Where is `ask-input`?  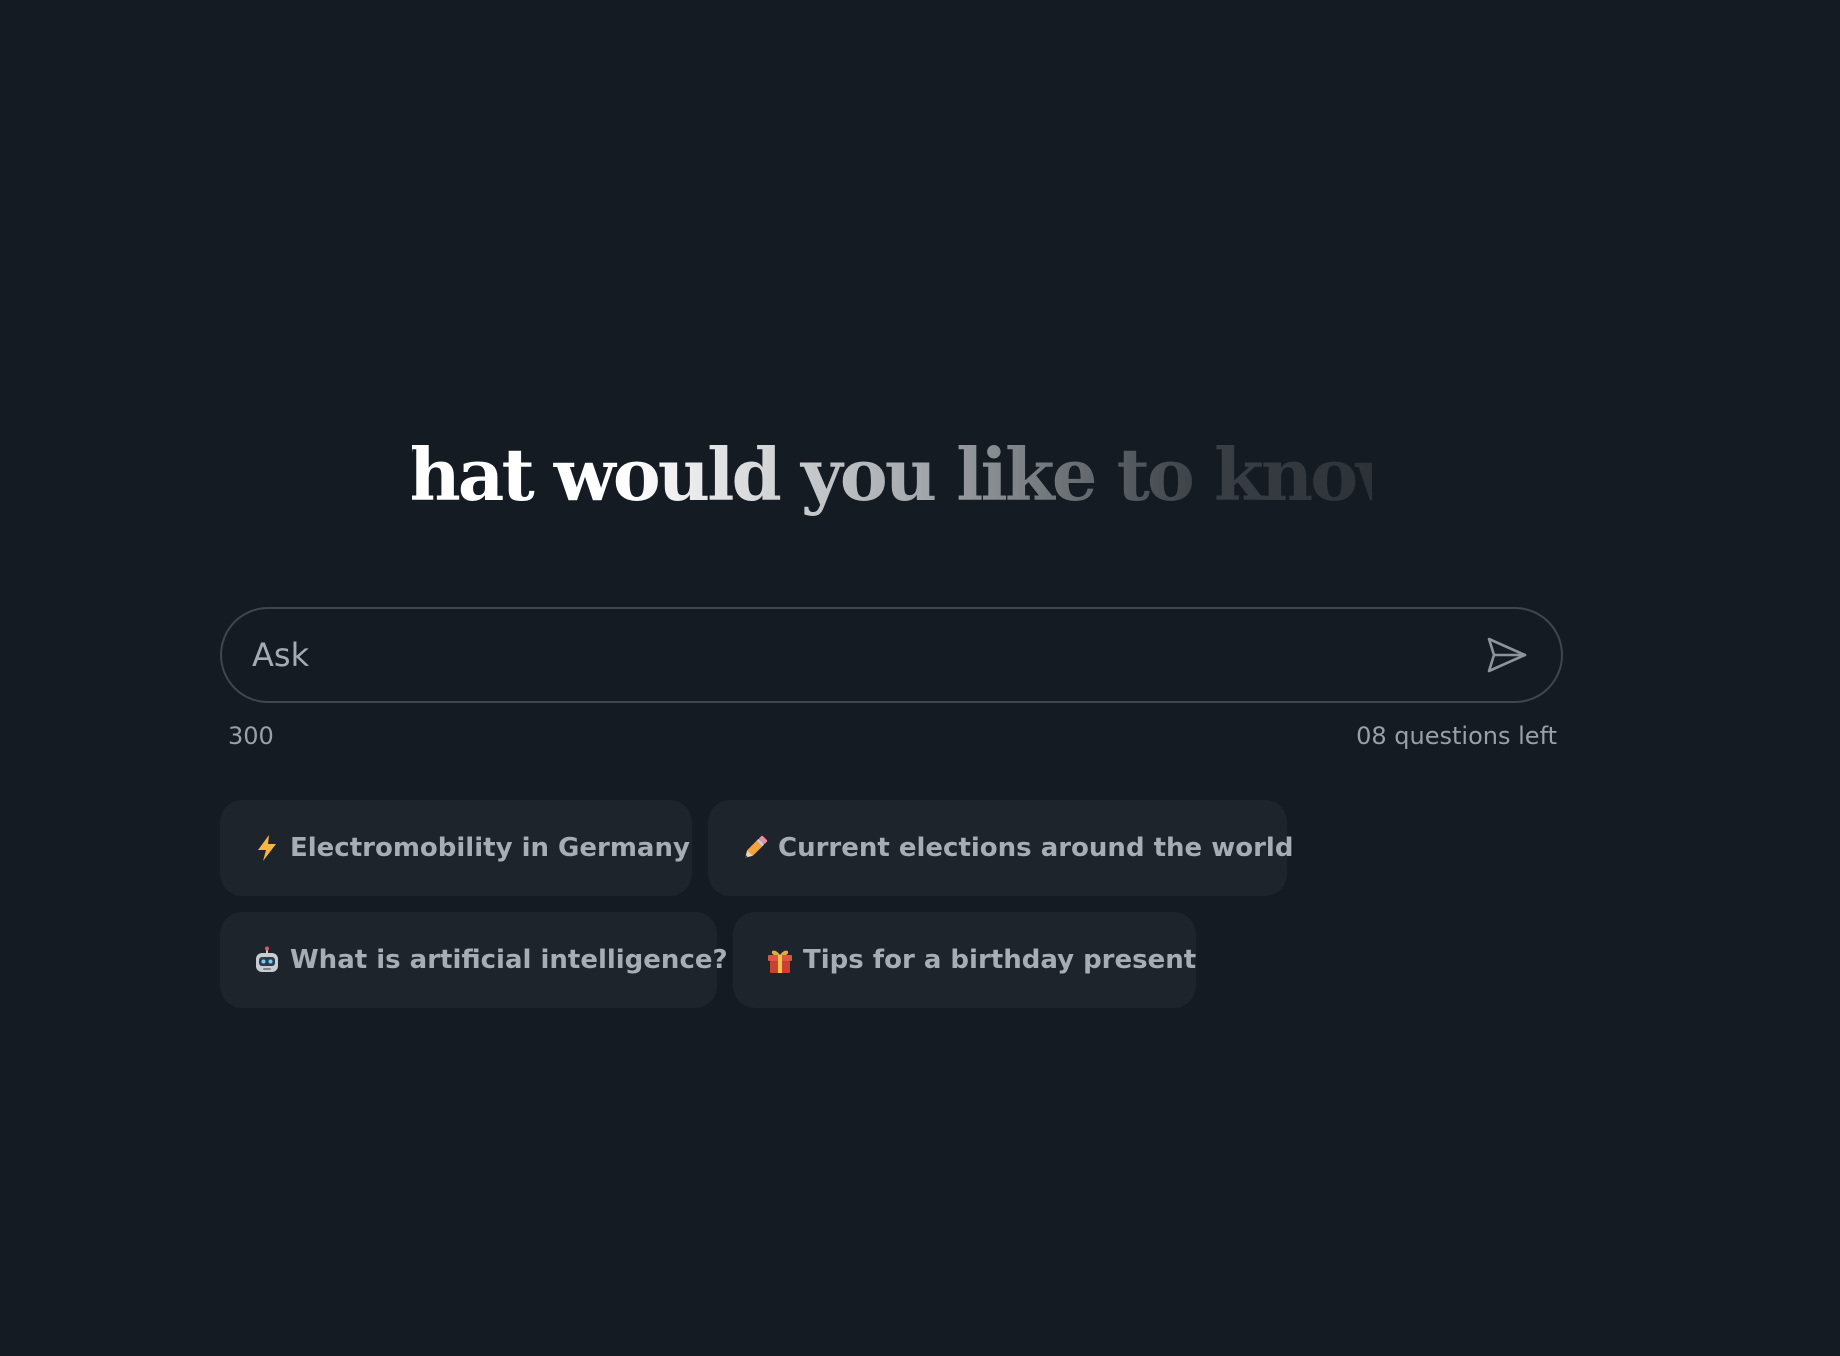 ask-input is located at coordinates (842, 655).